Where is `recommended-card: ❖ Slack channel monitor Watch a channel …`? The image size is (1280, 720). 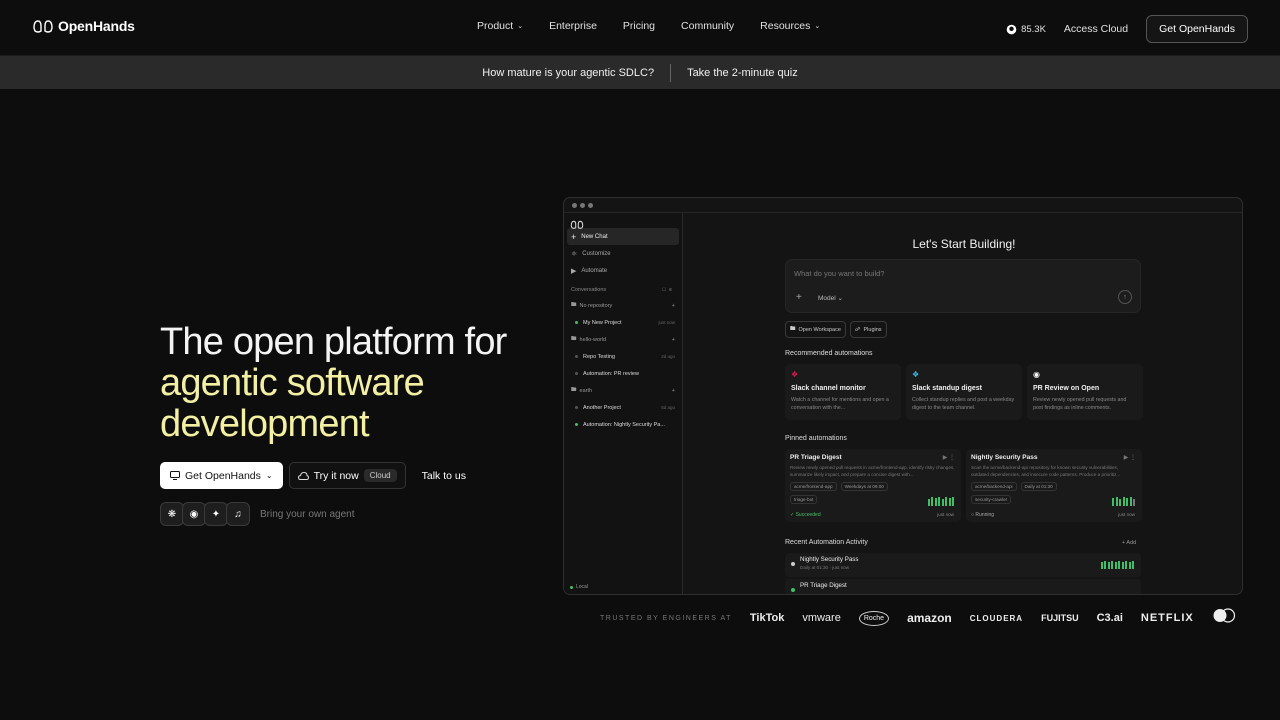 recommended-card: ❖ Slack channel monitor Watch a channel … is located at coordinates (843, 392).